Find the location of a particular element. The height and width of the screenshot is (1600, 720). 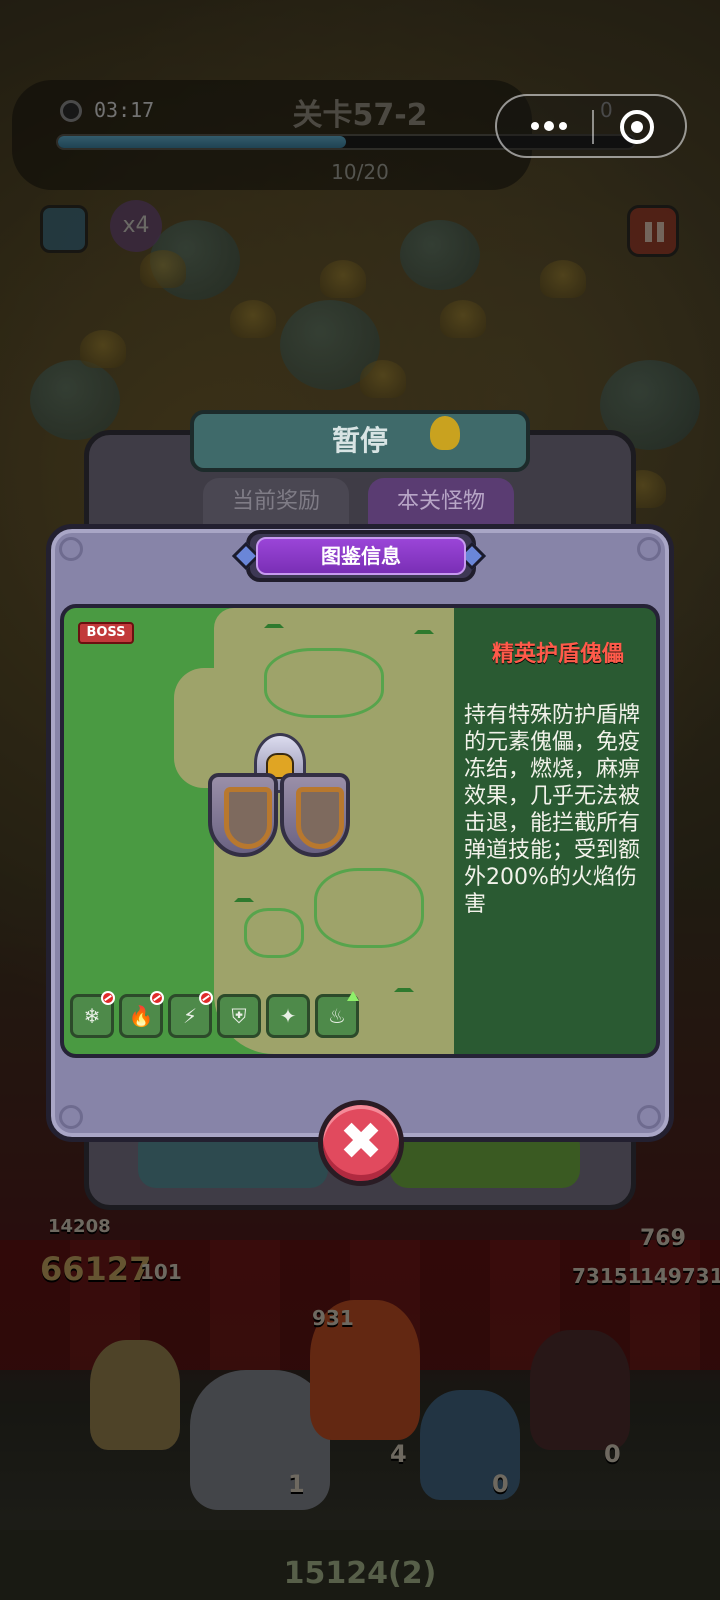

close-button: ✖ is located at coordinates (361, 1143).